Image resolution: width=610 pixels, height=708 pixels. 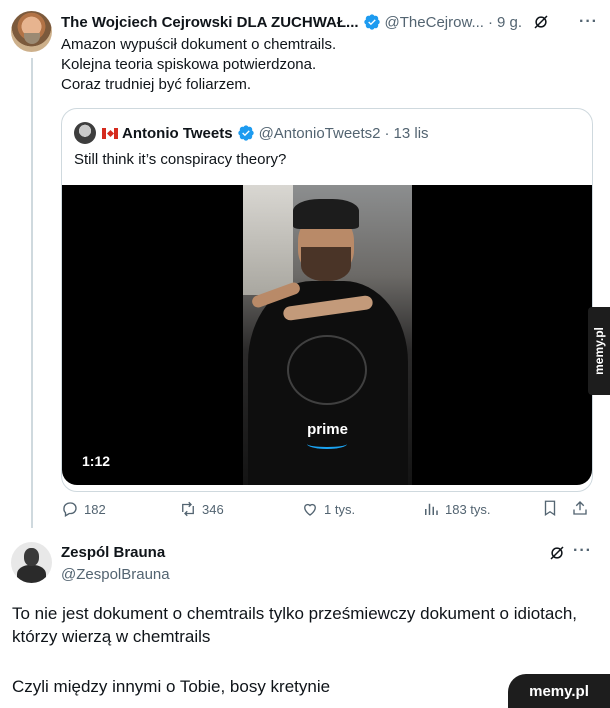 I want to click on quoted-tweet-text: Still think it’s conspiracy theory?, so click(x=180, y=159).